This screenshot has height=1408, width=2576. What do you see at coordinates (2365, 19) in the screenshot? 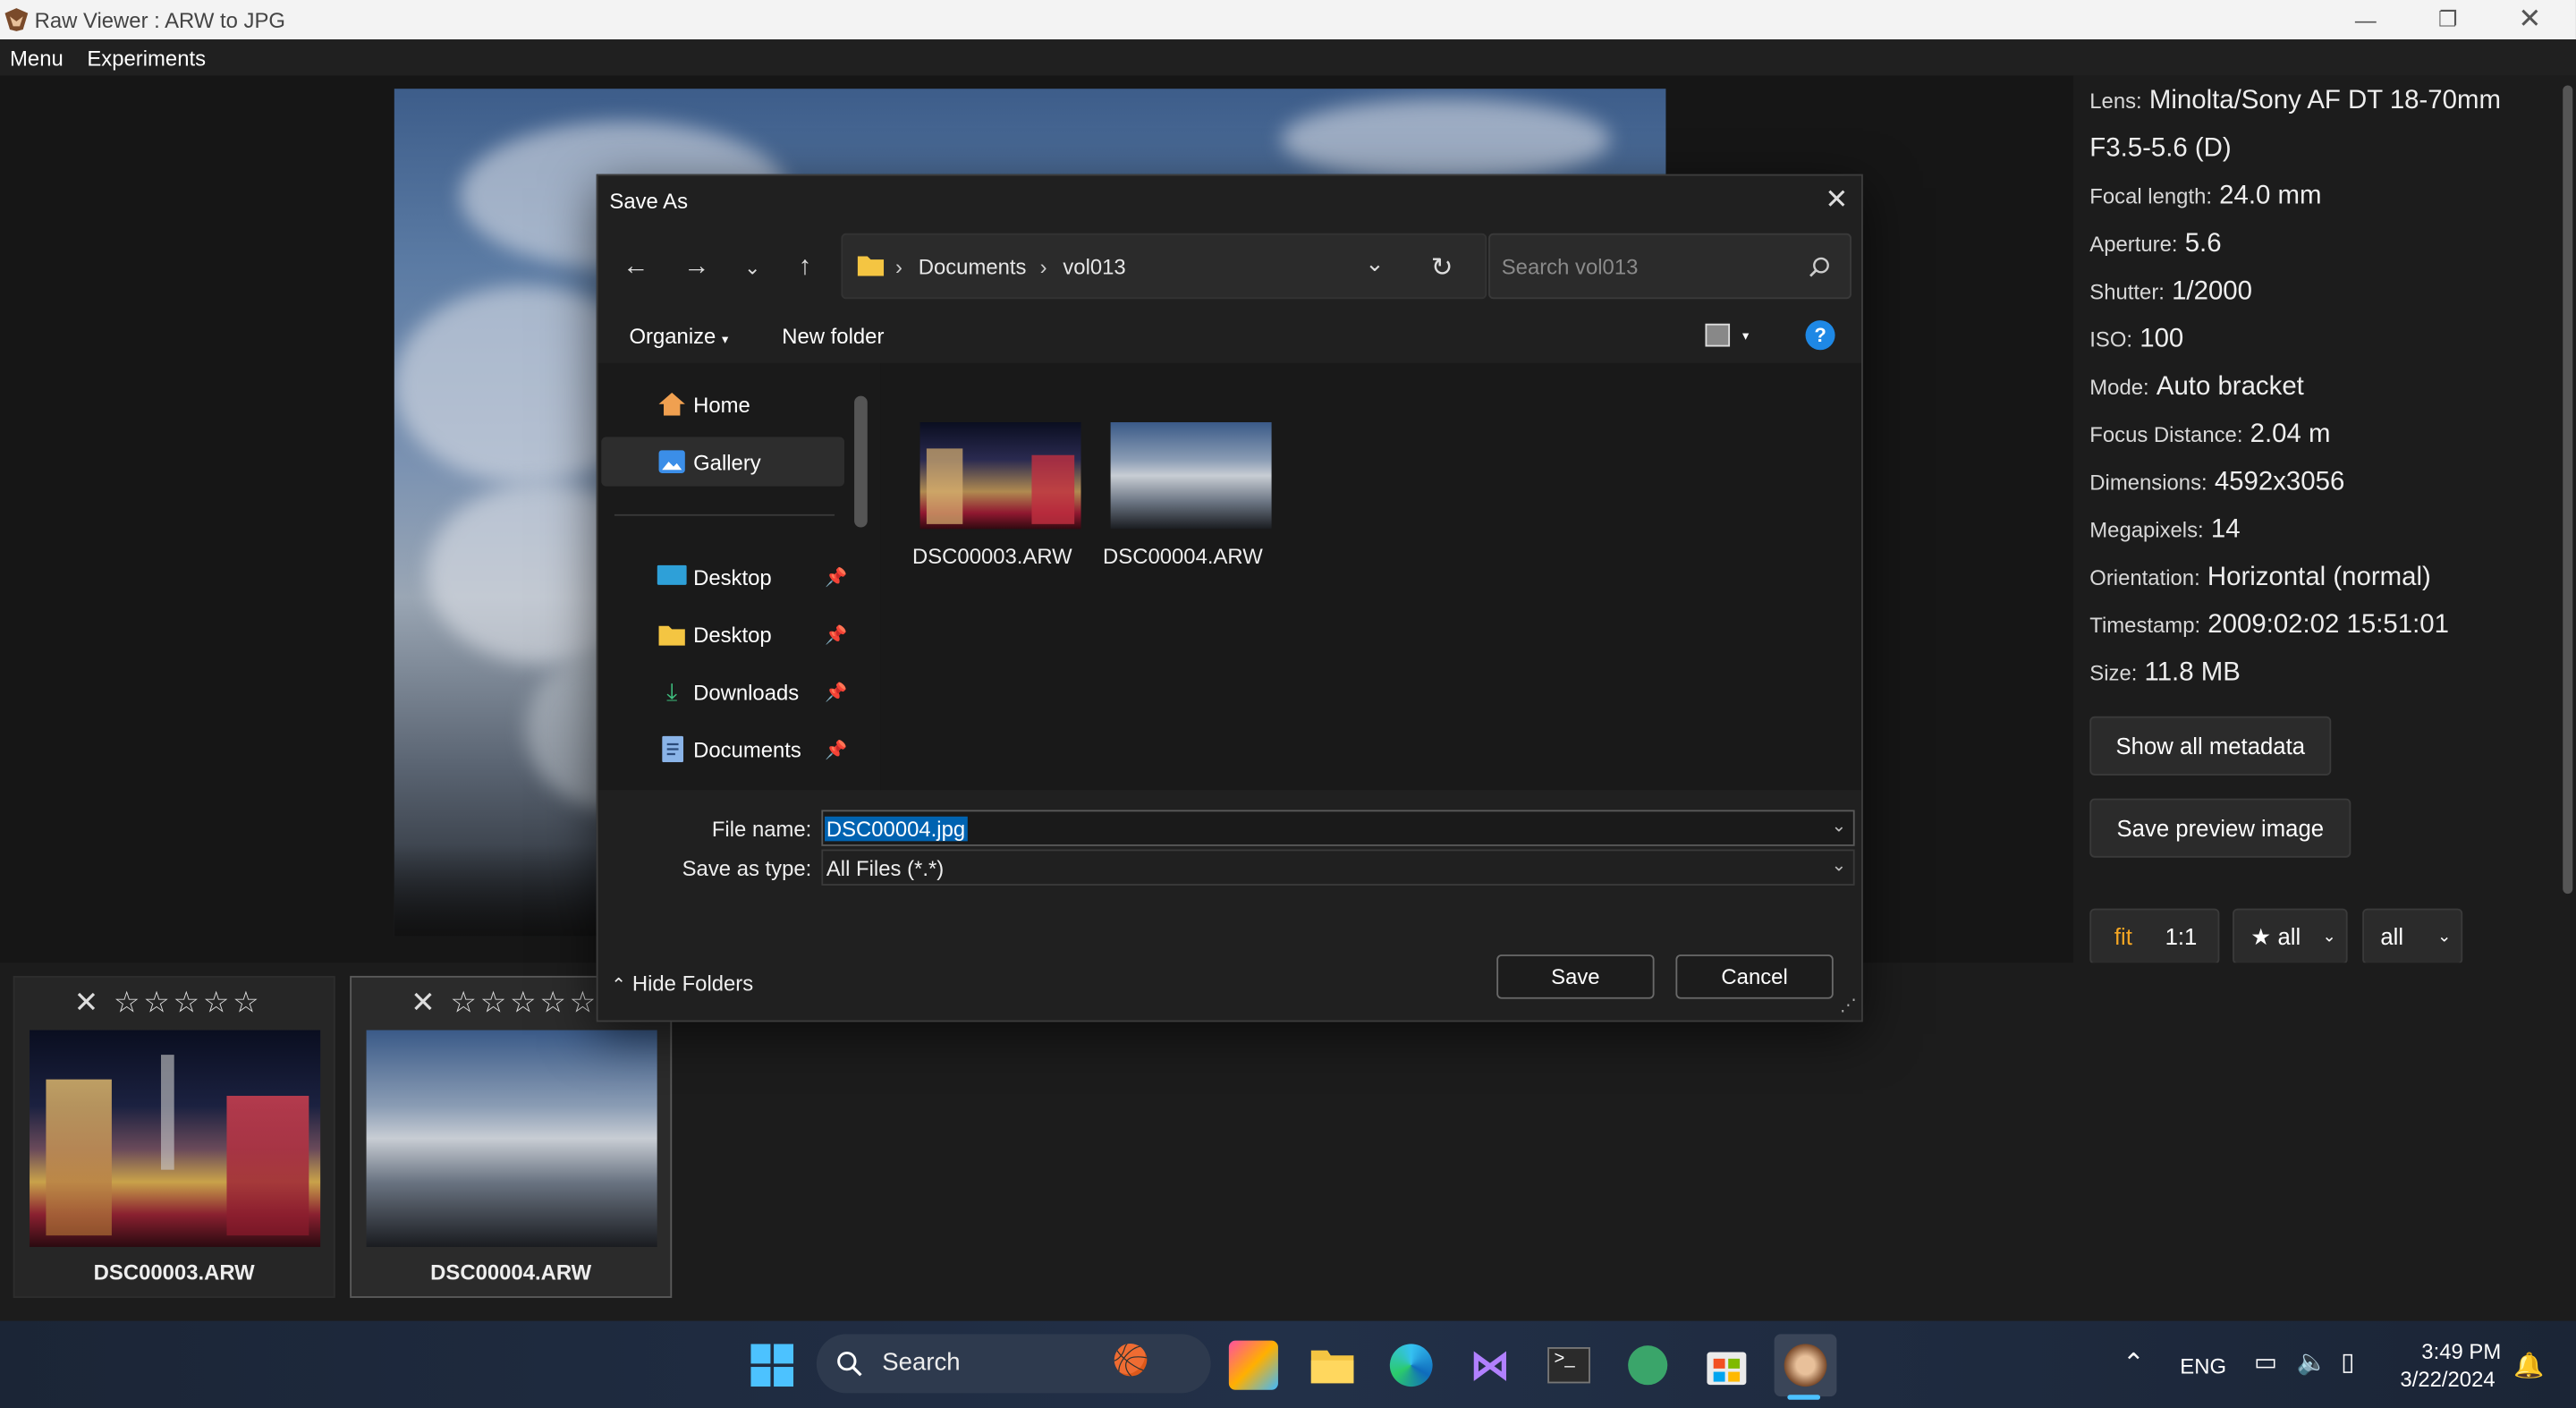
I see `minimize-button: —` at bounding box center [2365, 19].